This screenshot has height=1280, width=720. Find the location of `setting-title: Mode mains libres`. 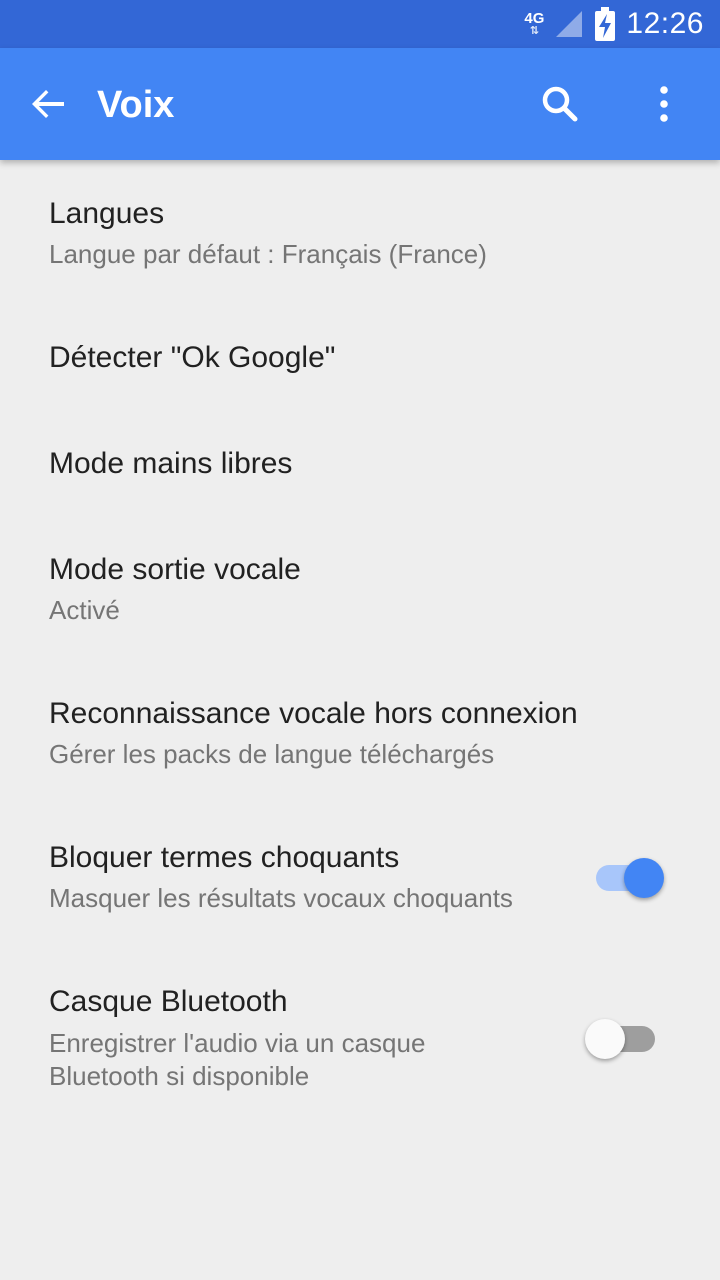

setting-title: Mode mains libres is located at coordinates (171, 463).